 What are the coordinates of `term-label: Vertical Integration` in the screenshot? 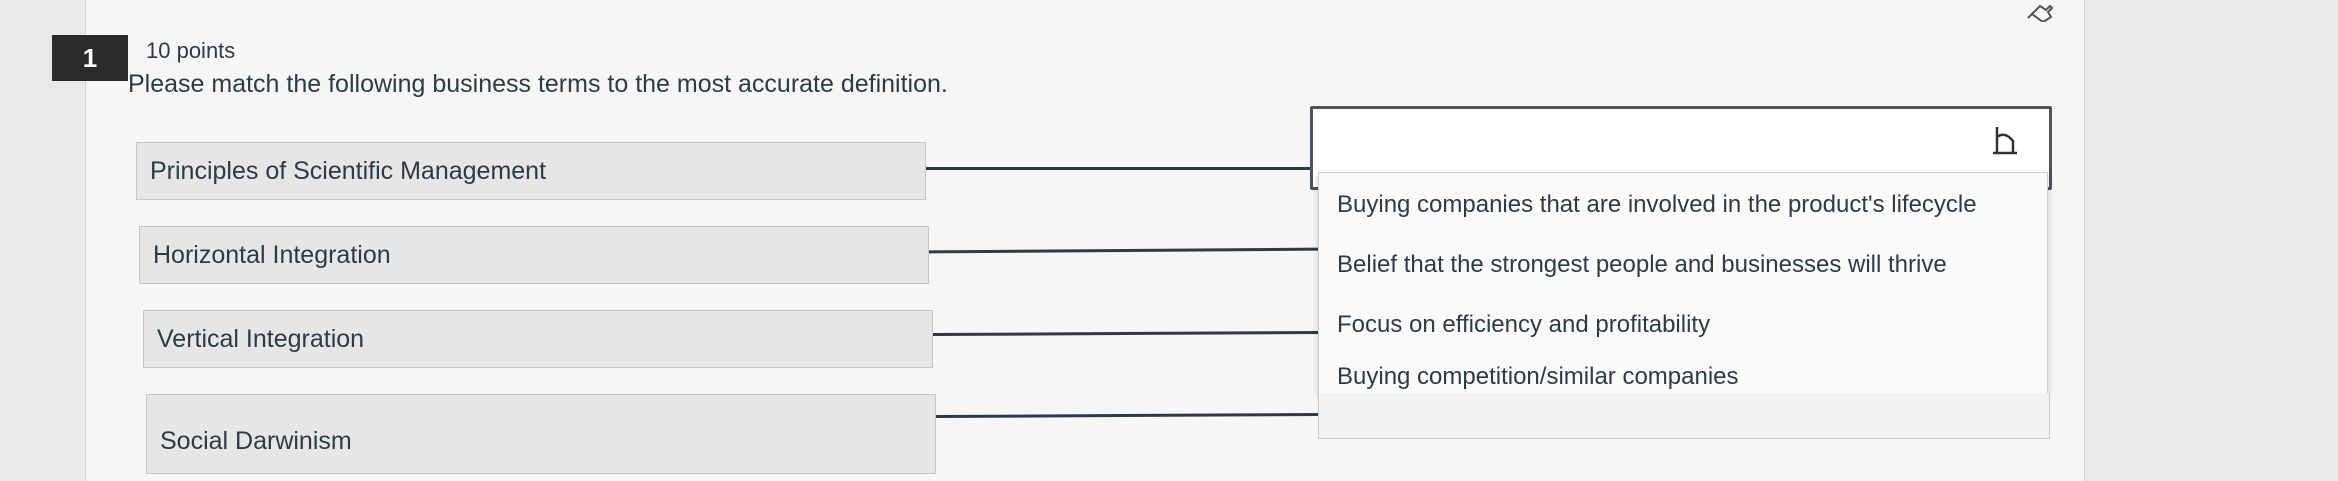 It's located at (261, 338).